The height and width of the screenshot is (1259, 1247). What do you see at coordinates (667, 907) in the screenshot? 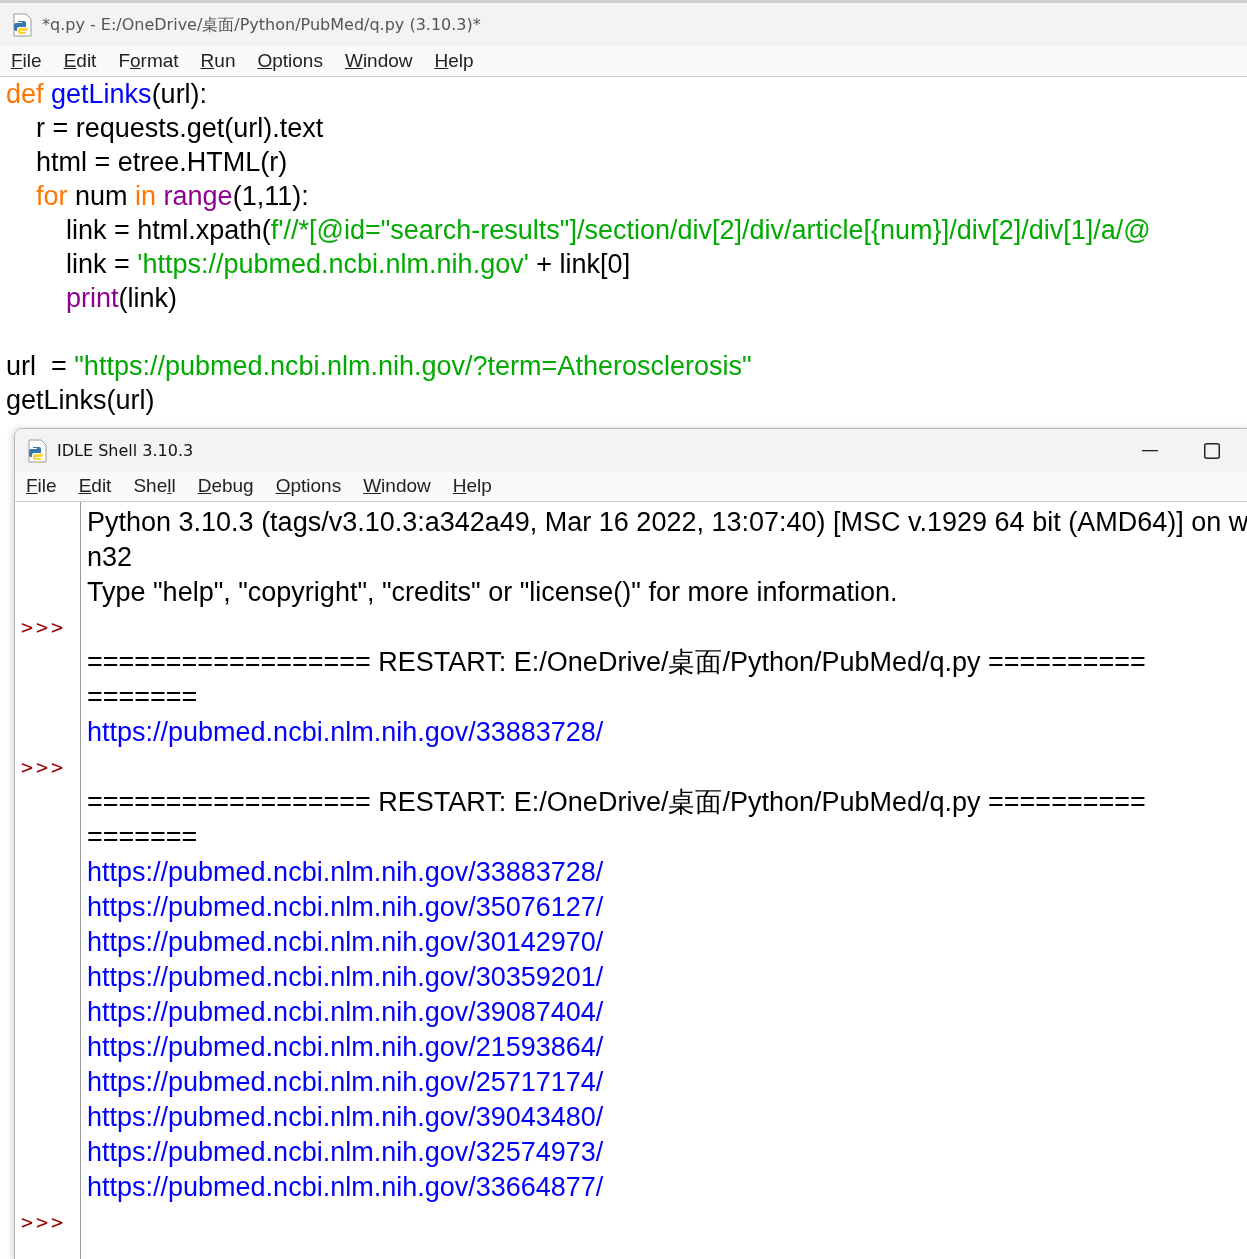
I see `output-link: https://pubmed.ncbi.nlm.nih.gov/35076127/` at bounding box center [667, 907].